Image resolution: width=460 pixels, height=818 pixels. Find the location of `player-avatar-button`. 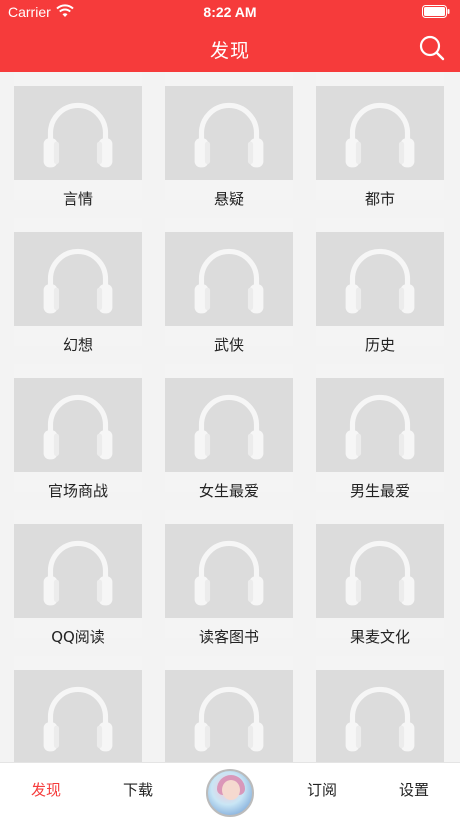

player-avatar-button is located at coordinates (230, 793).